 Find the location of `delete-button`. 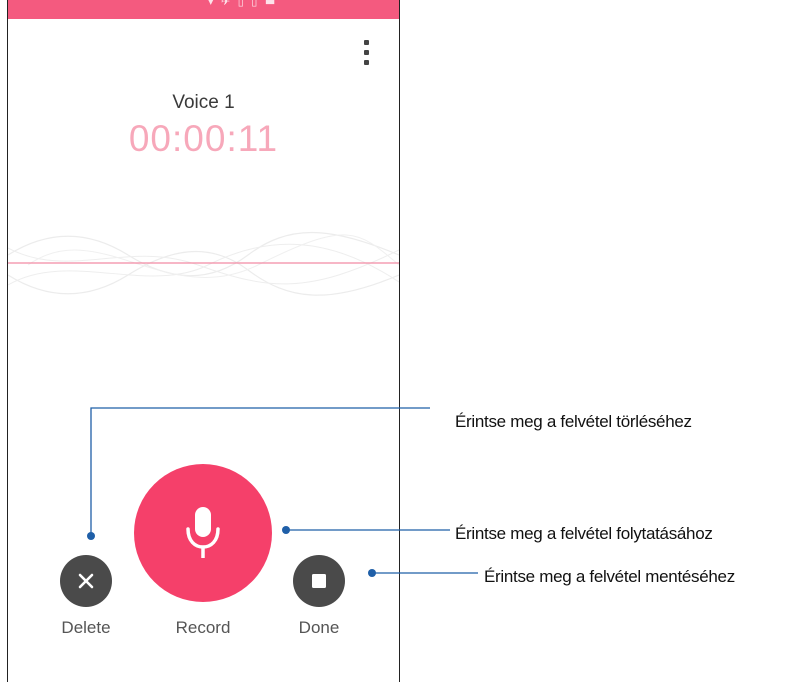

delete-button is located at coordinates (86, 581).